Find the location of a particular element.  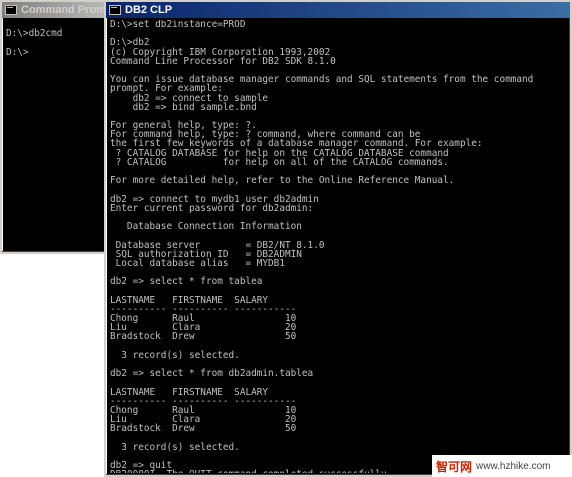

console-line: db2 => select * from db2admin.tablea is located at coordinates (212, 374).